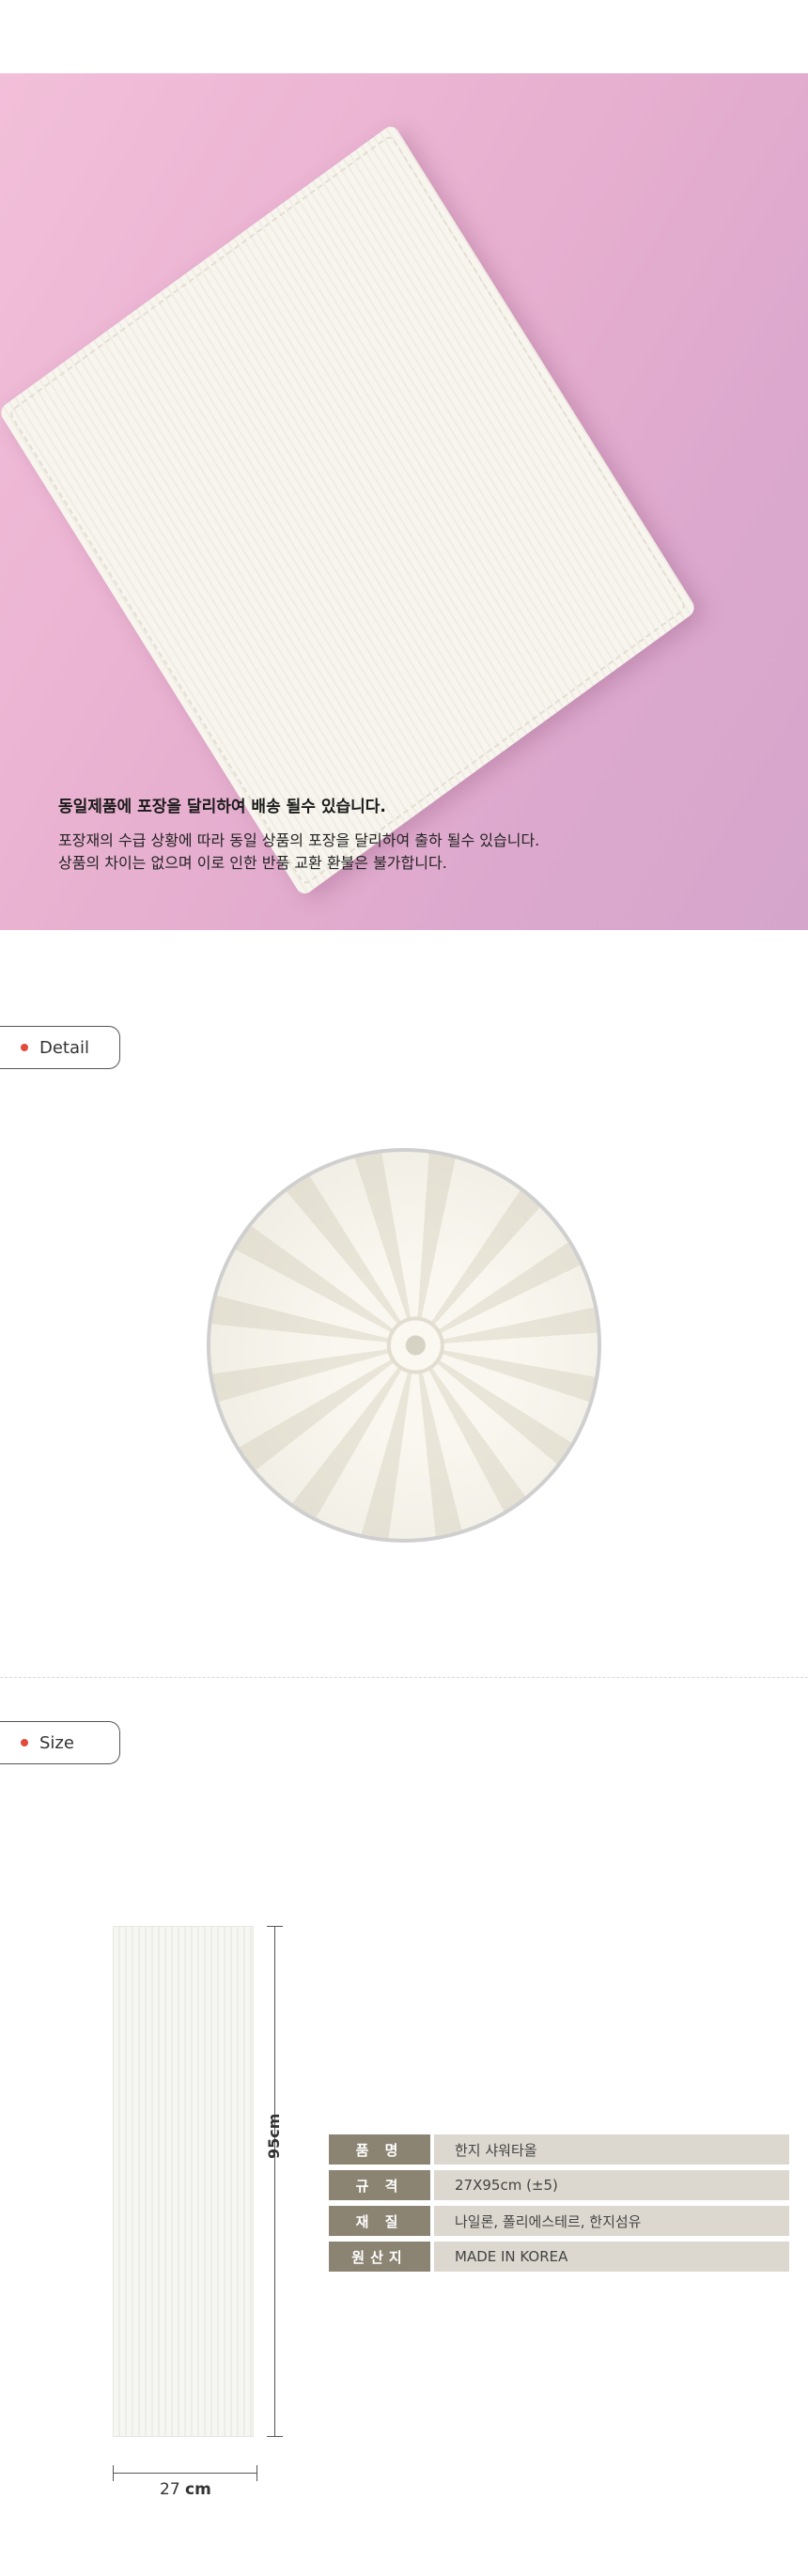 This screenshot has height=2576, width=808. Describe the element at coordinates (379, 2149) in the screenshot. I see `spec-key: 품 명` at that location.